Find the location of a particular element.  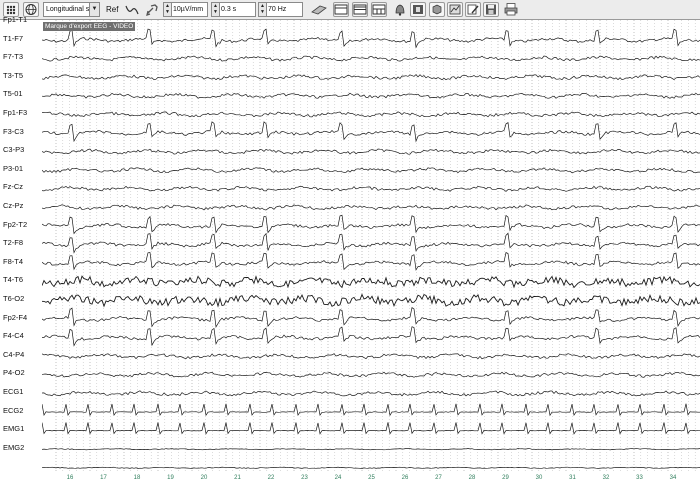

channel-label: EMG1 is located at coordinates (14, 429).